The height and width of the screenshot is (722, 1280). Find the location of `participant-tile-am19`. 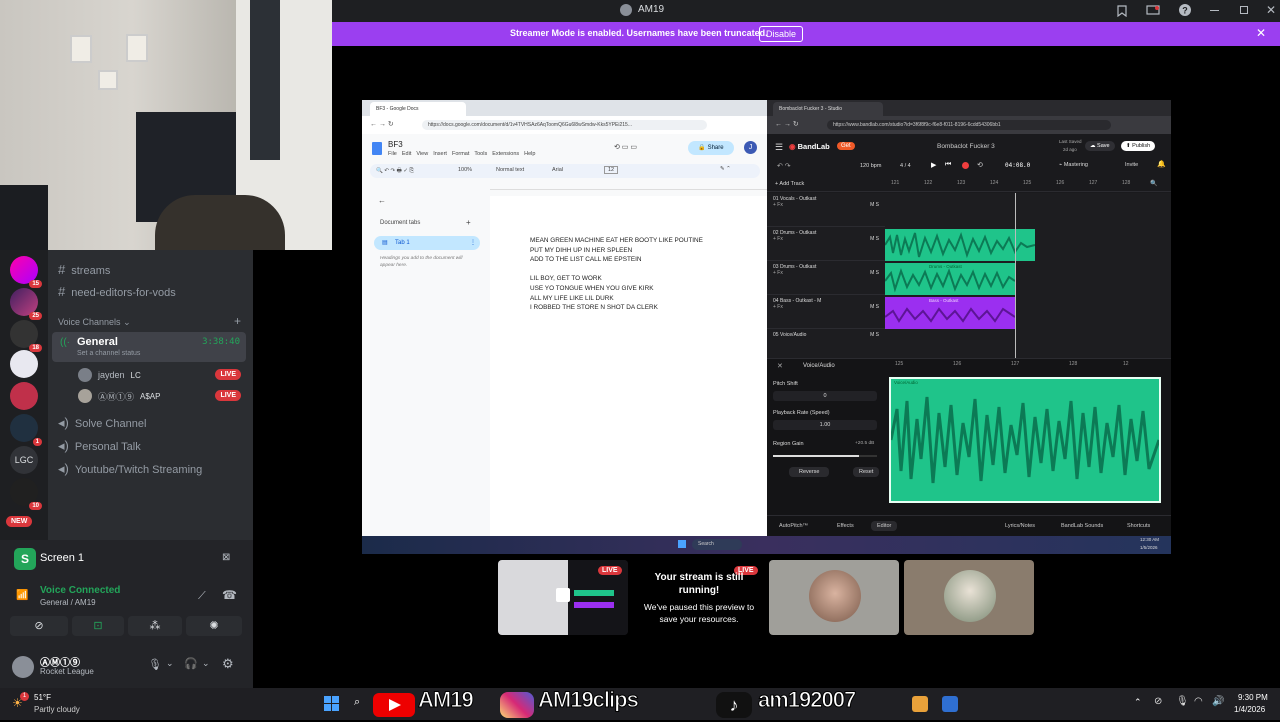

participant-tile-am19 is located at coordinates (969, 597).